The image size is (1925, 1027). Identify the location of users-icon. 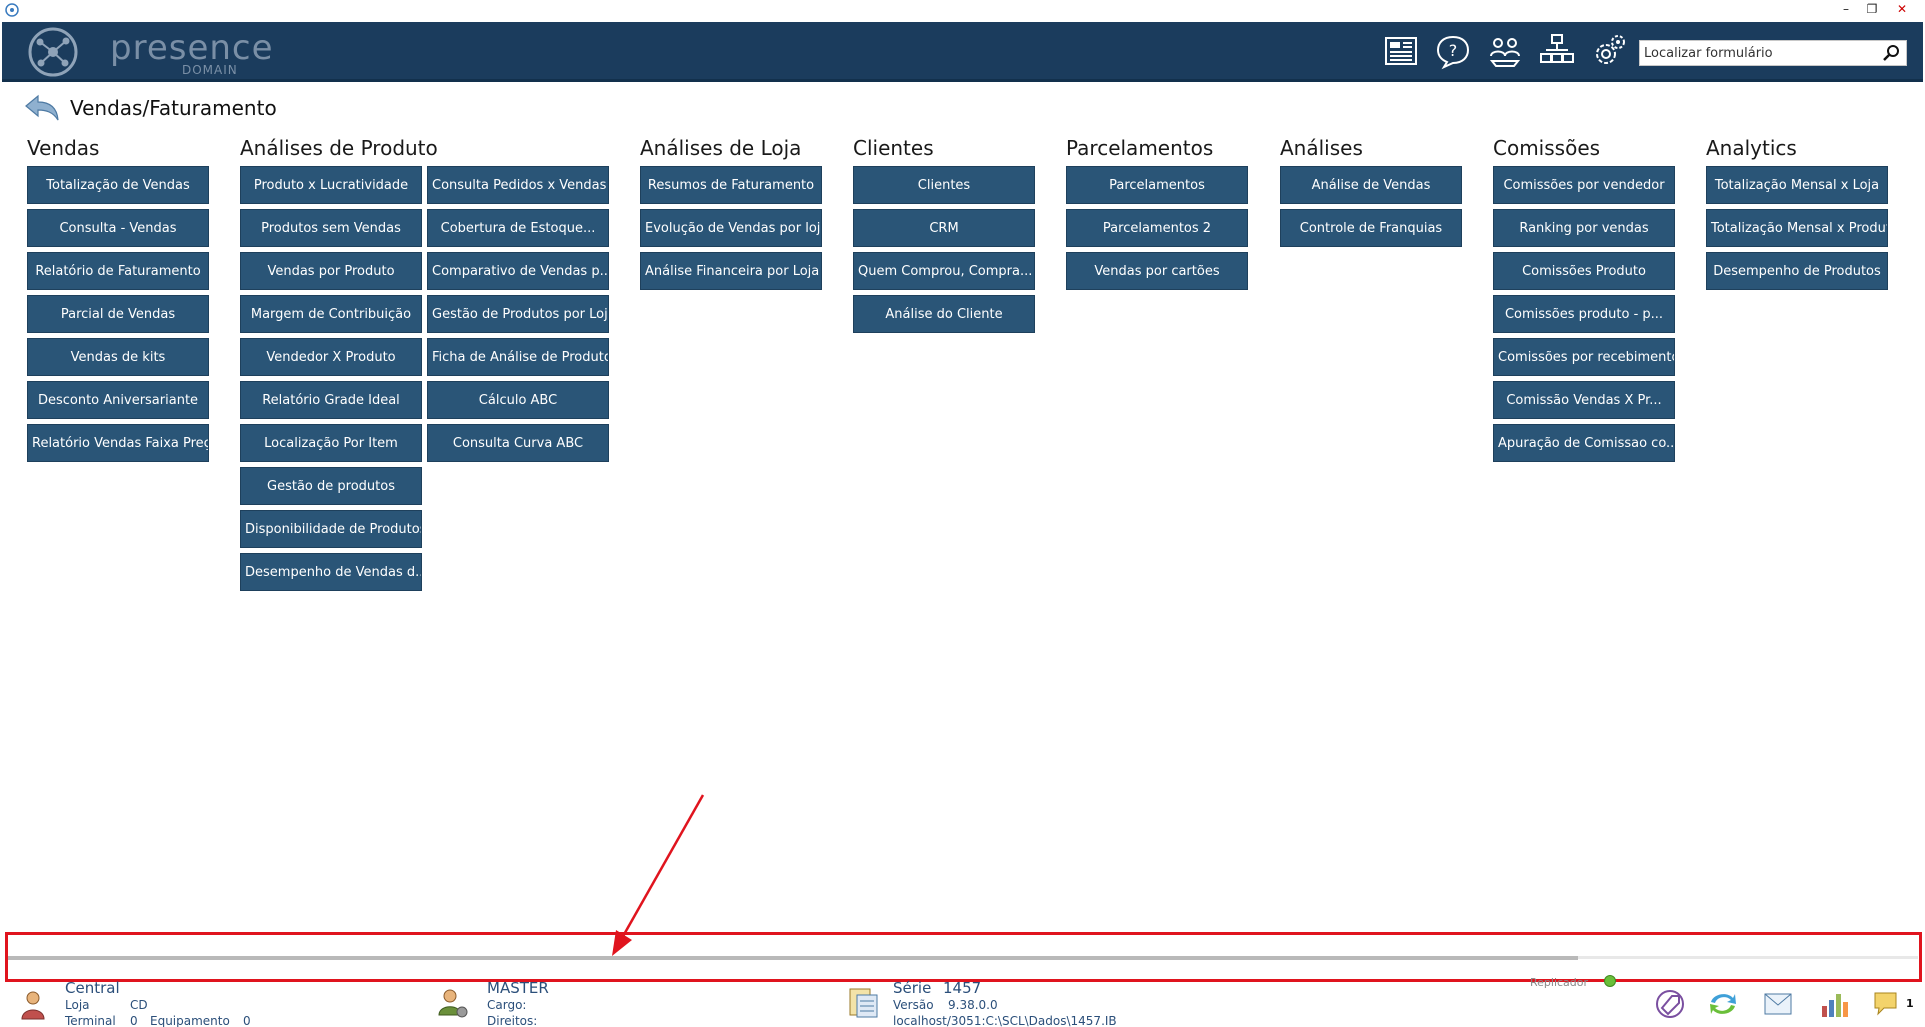
(1505, 51).